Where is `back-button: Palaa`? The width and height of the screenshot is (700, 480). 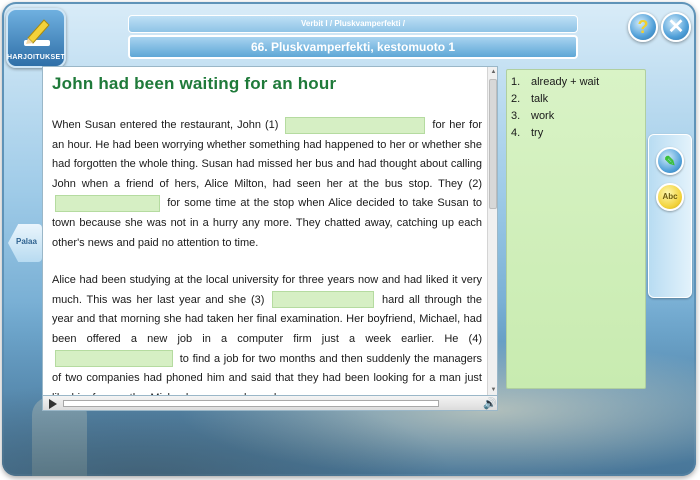
back-button: Palaa is located at coordinates (25, 243).